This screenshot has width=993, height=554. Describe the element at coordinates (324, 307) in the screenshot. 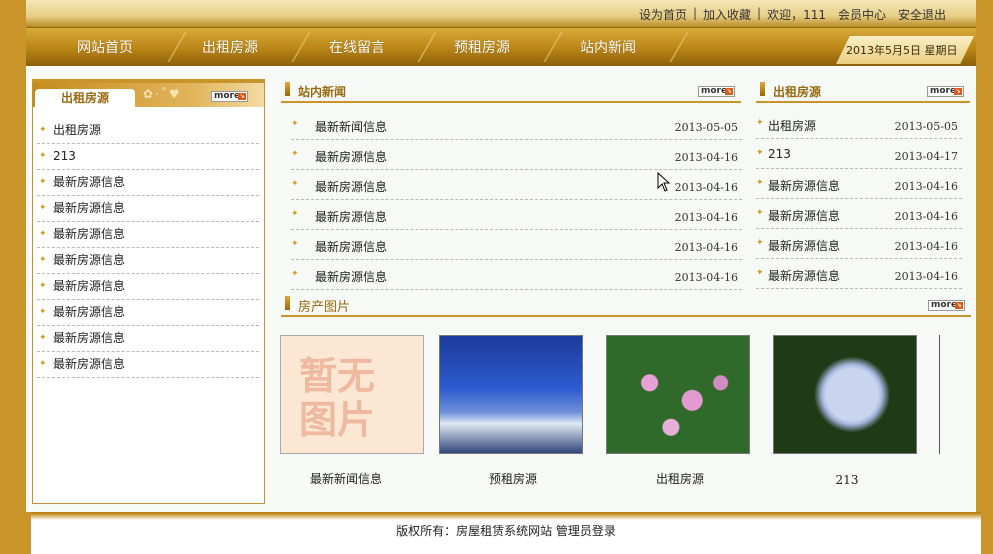

I see `photos-title: 房产图片` at that location.